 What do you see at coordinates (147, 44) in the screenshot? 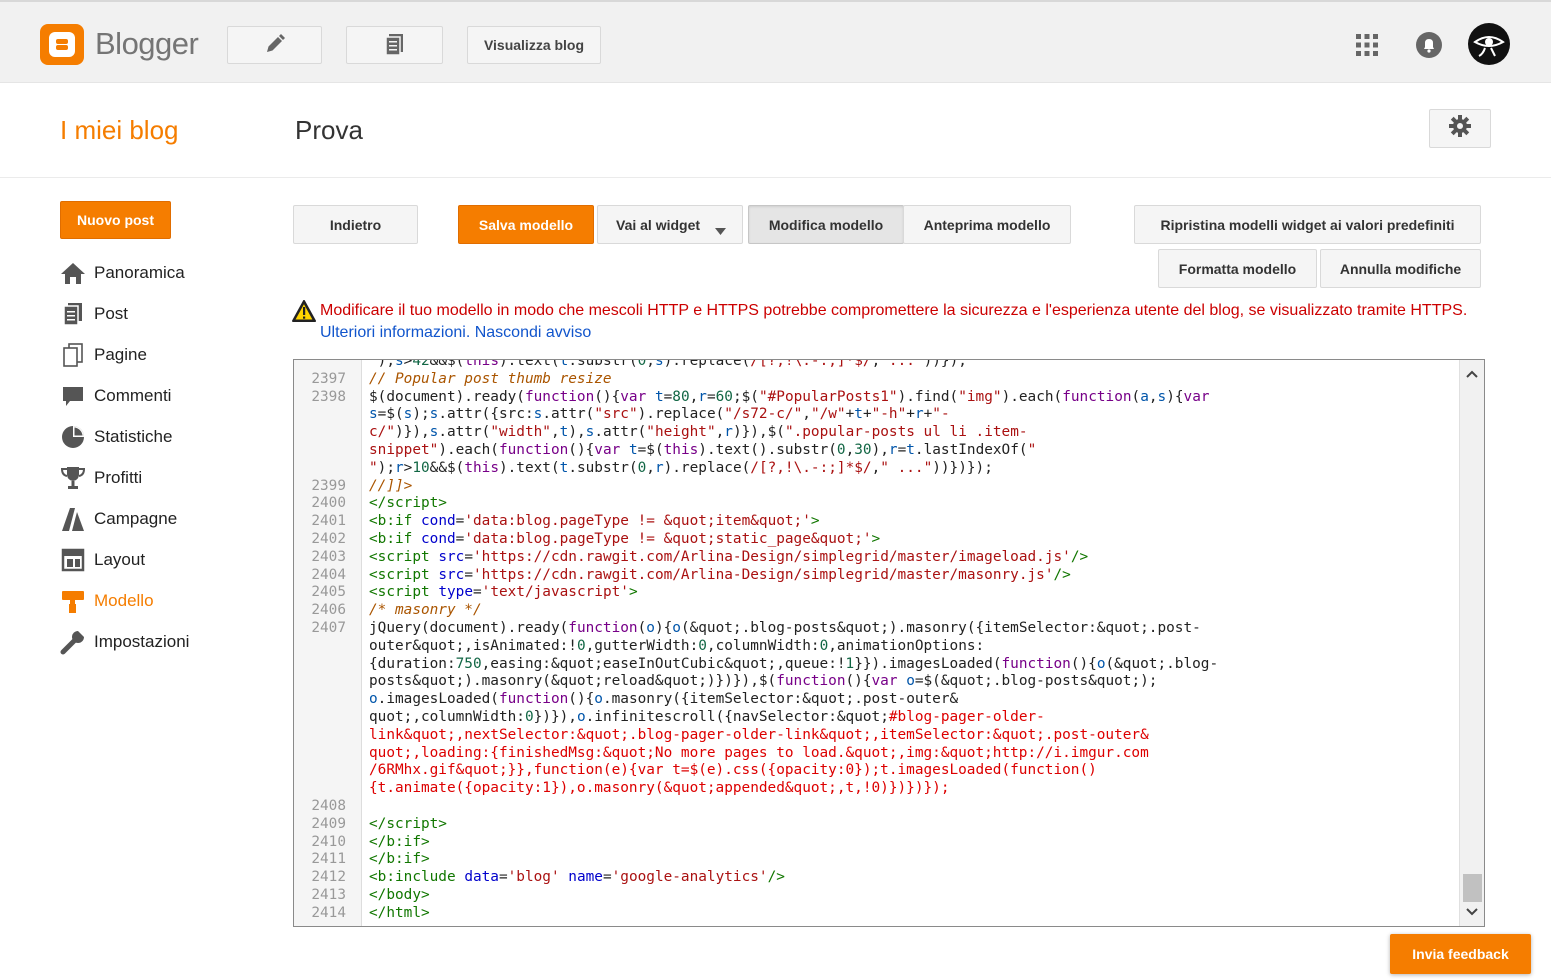
I see `brand-name: Blogger` at bounding box center [147, 44].